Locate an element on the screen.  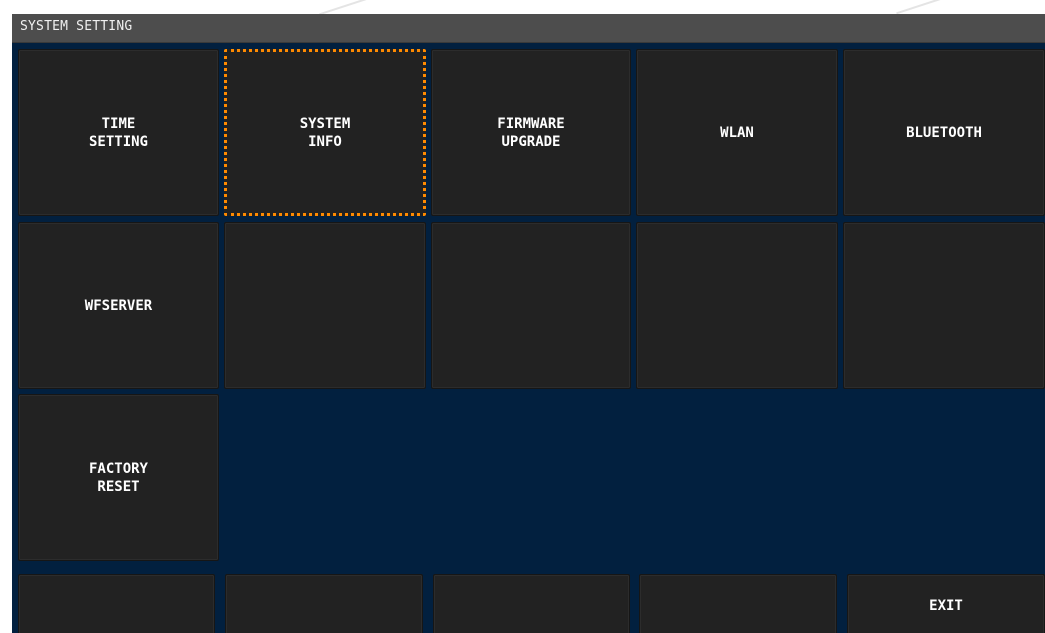
time-setting-button: TIME SETTING is located at coordinates (118, 132).